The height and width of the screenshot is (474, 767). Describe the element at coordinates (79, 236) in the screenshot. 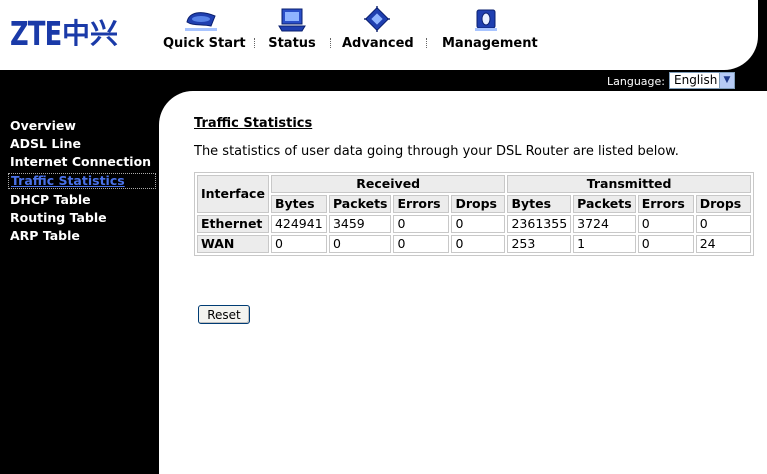

I see `sidebar-item-arp-table: ARP Table` at that location.